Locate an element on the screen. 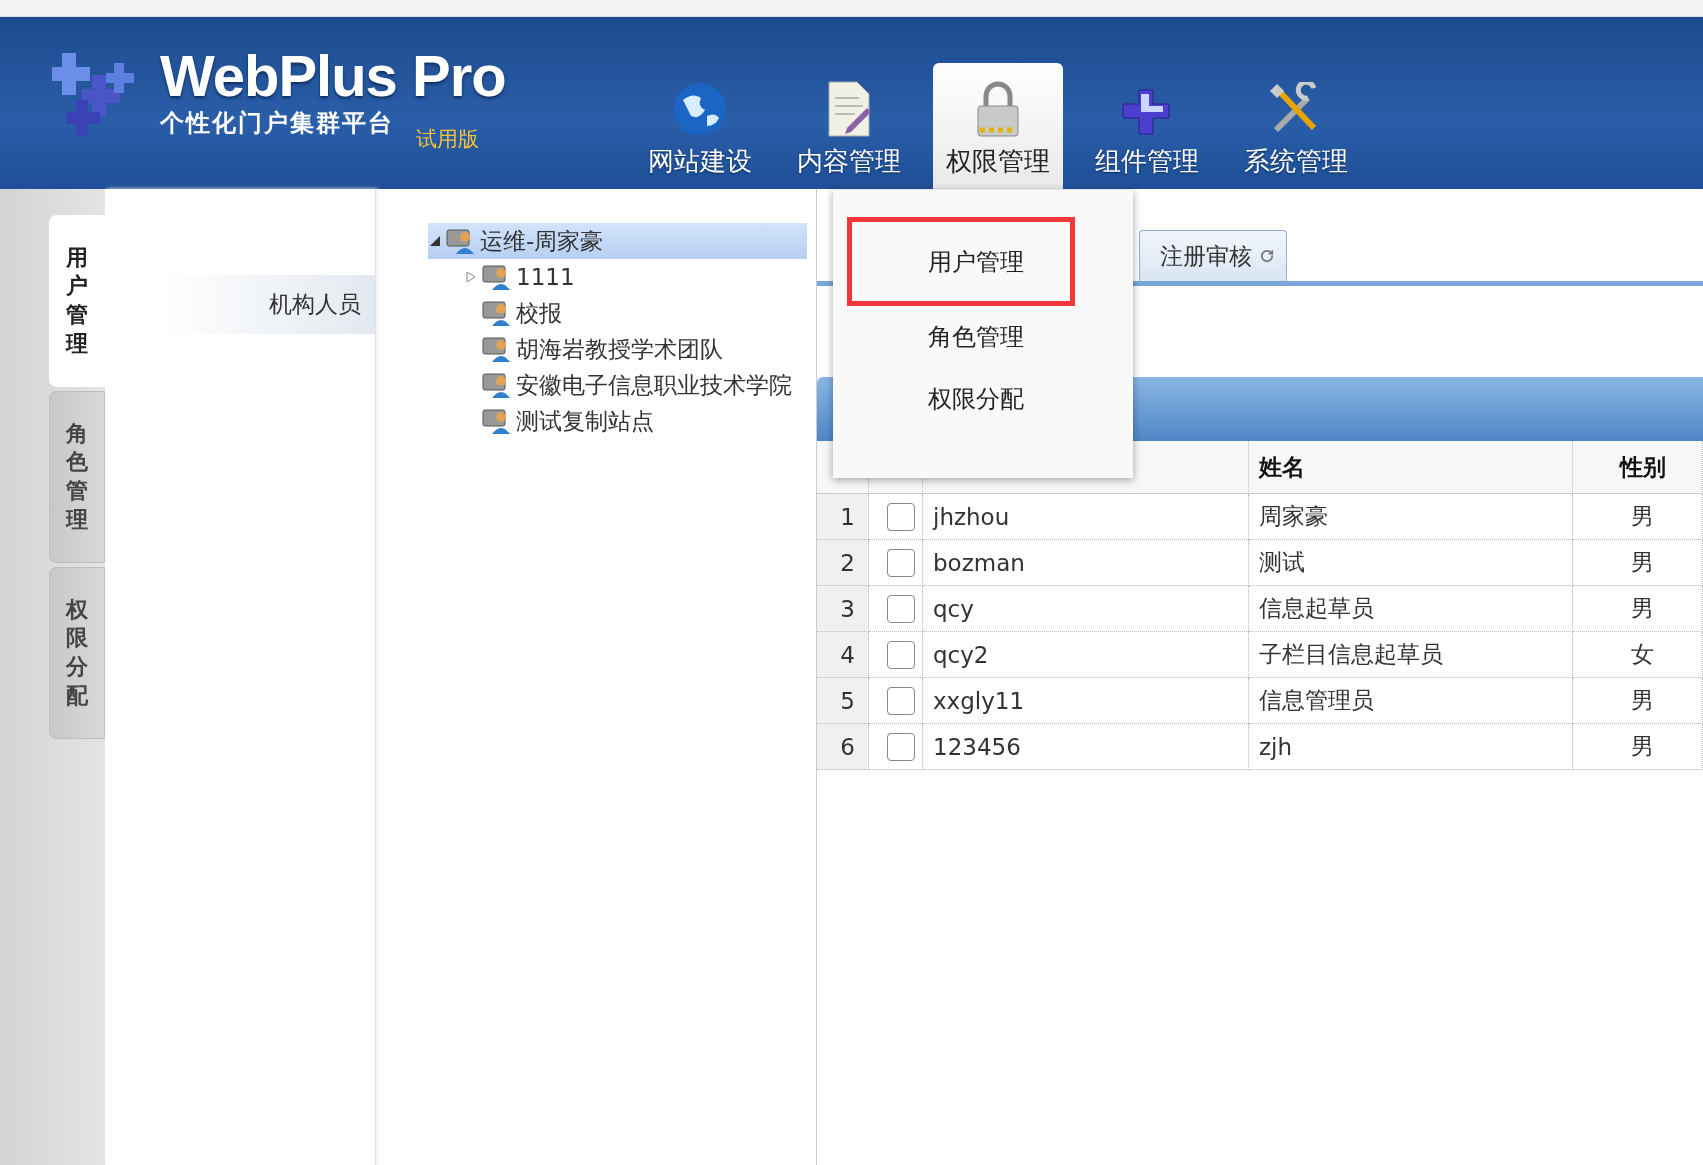 The image size is (1703, 1165). table-cell: jhzhou is located at coordinates (1086, 517).